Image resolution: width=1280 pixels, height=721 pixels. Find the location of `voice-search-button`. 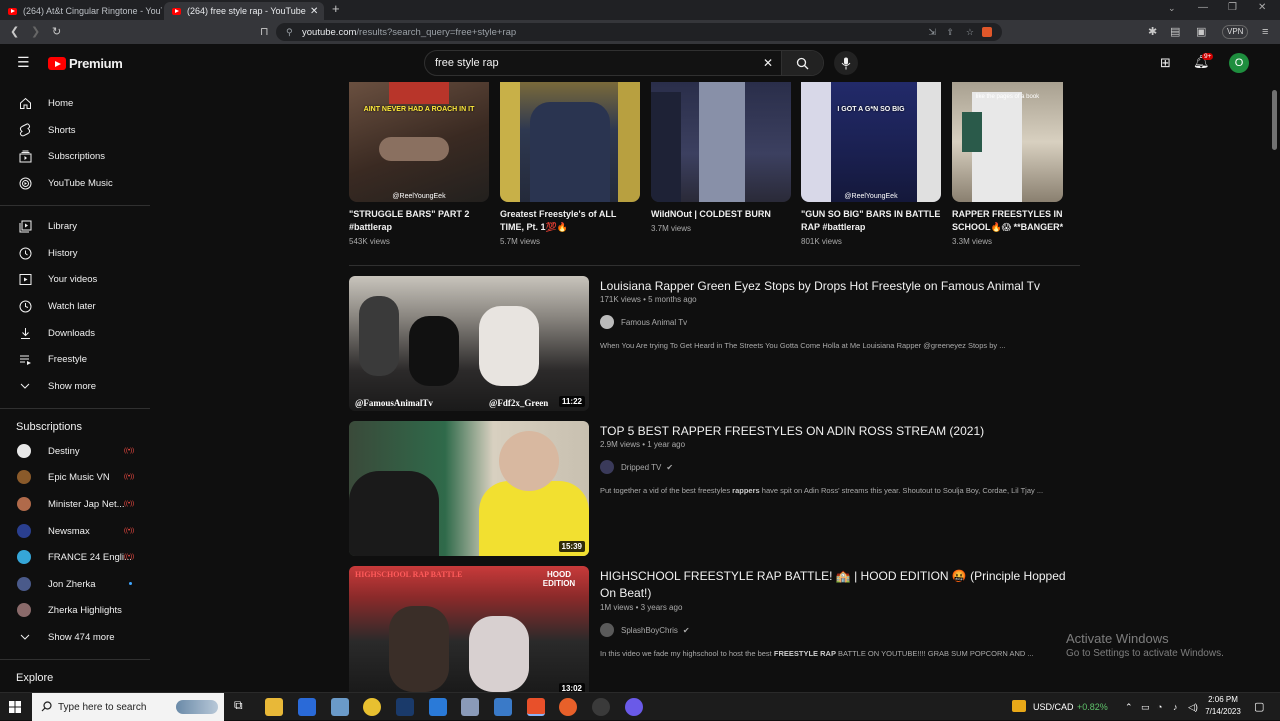

voice-search-button is located at coordinates (846, 63).